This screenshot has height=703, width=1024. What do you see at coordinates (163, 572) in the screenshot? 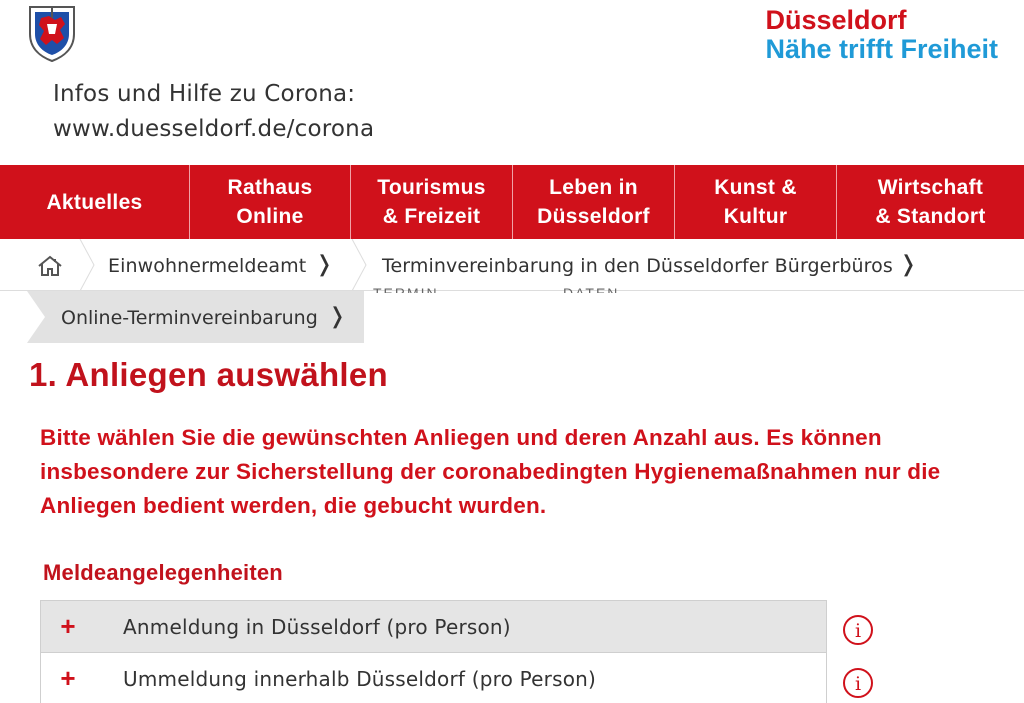
I see `section-title: Meldeangelegenheiten` at bounding box center [163, 572].